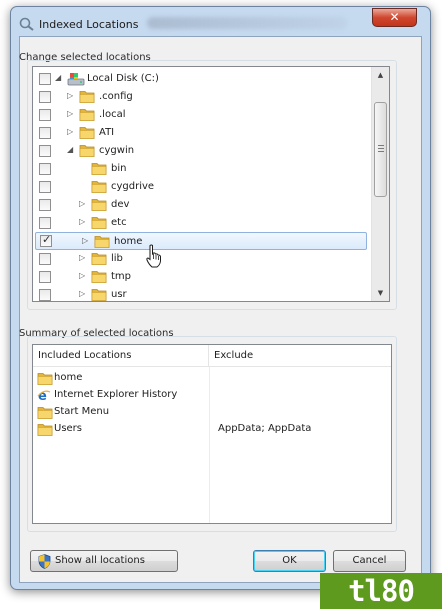 This screenshot has width=442, height=609. I want to click on tree-row: ◢ cygwin, so click(202, 151).